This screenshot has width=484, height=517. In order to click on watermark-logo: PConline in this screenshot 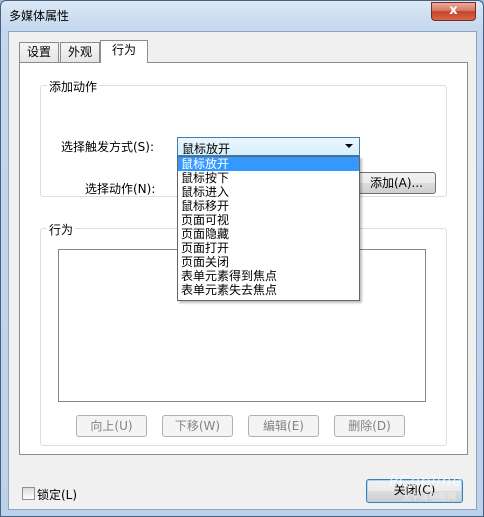, I will do `click(426, 481)`.